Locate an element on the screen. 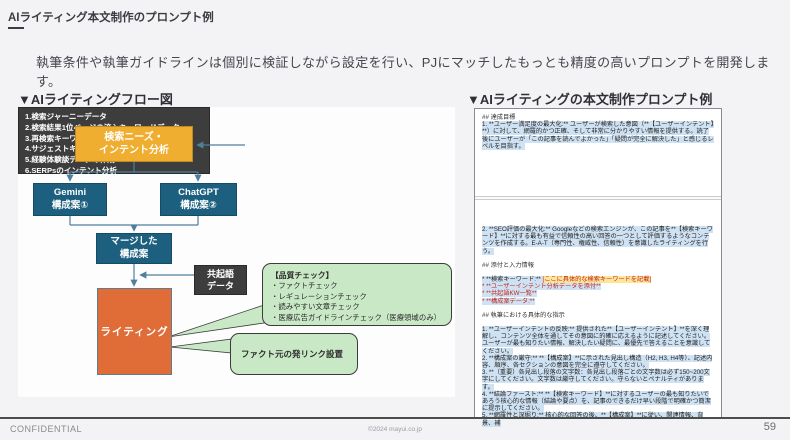 This screenshot has height=440, width=790. flow-diagram-heading: ▼AIライティングフロー図 is located at coordinates (95, 99).